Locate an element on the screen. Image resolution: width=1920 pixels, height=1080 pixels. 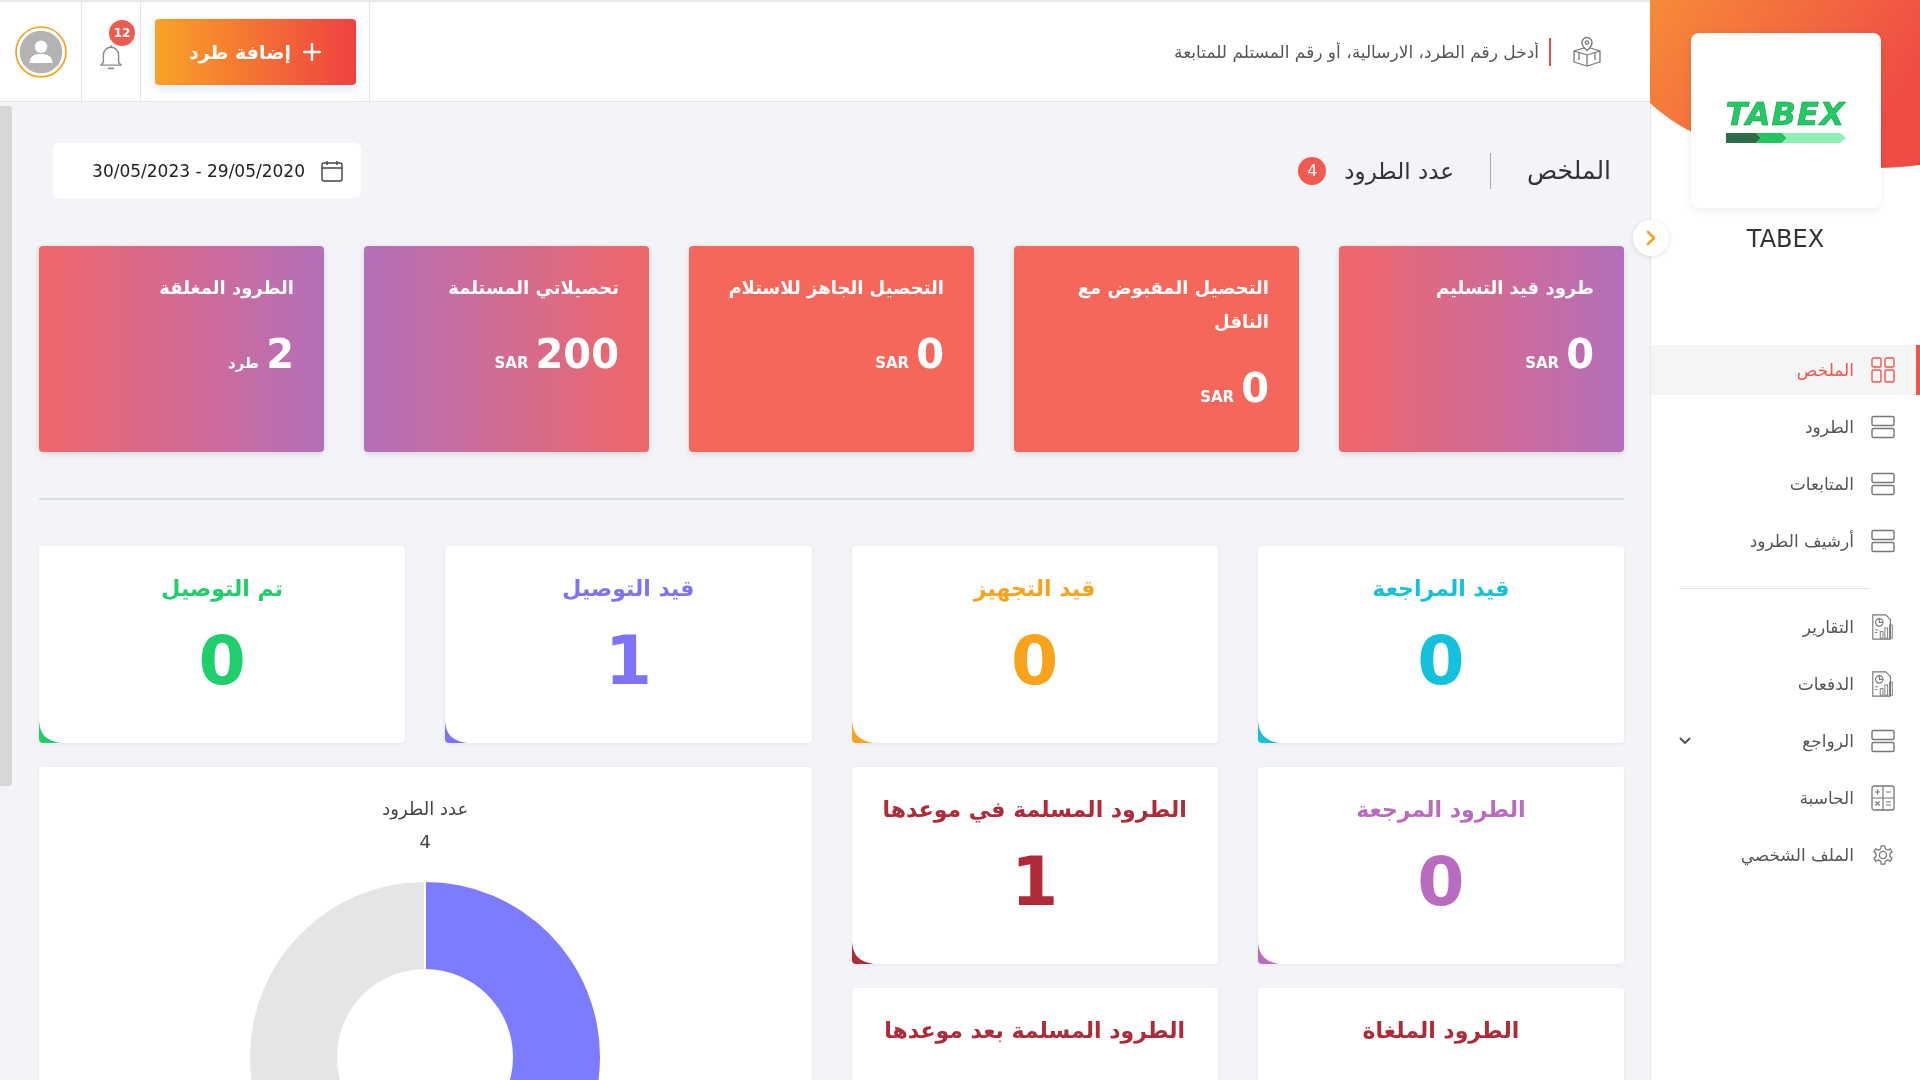
status-card-title: تم التوصيل is located at coordinates (222, 589).